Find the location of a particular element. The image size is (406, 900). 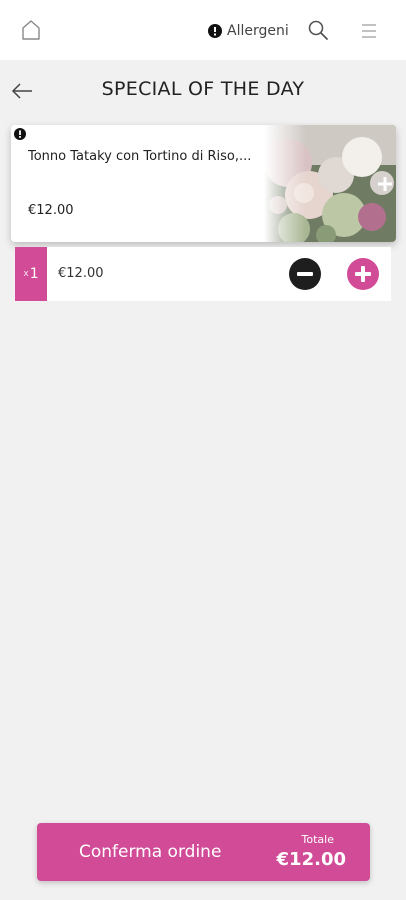

confirm-order-label: Conferma ordine is located at coordinates (150, 852).